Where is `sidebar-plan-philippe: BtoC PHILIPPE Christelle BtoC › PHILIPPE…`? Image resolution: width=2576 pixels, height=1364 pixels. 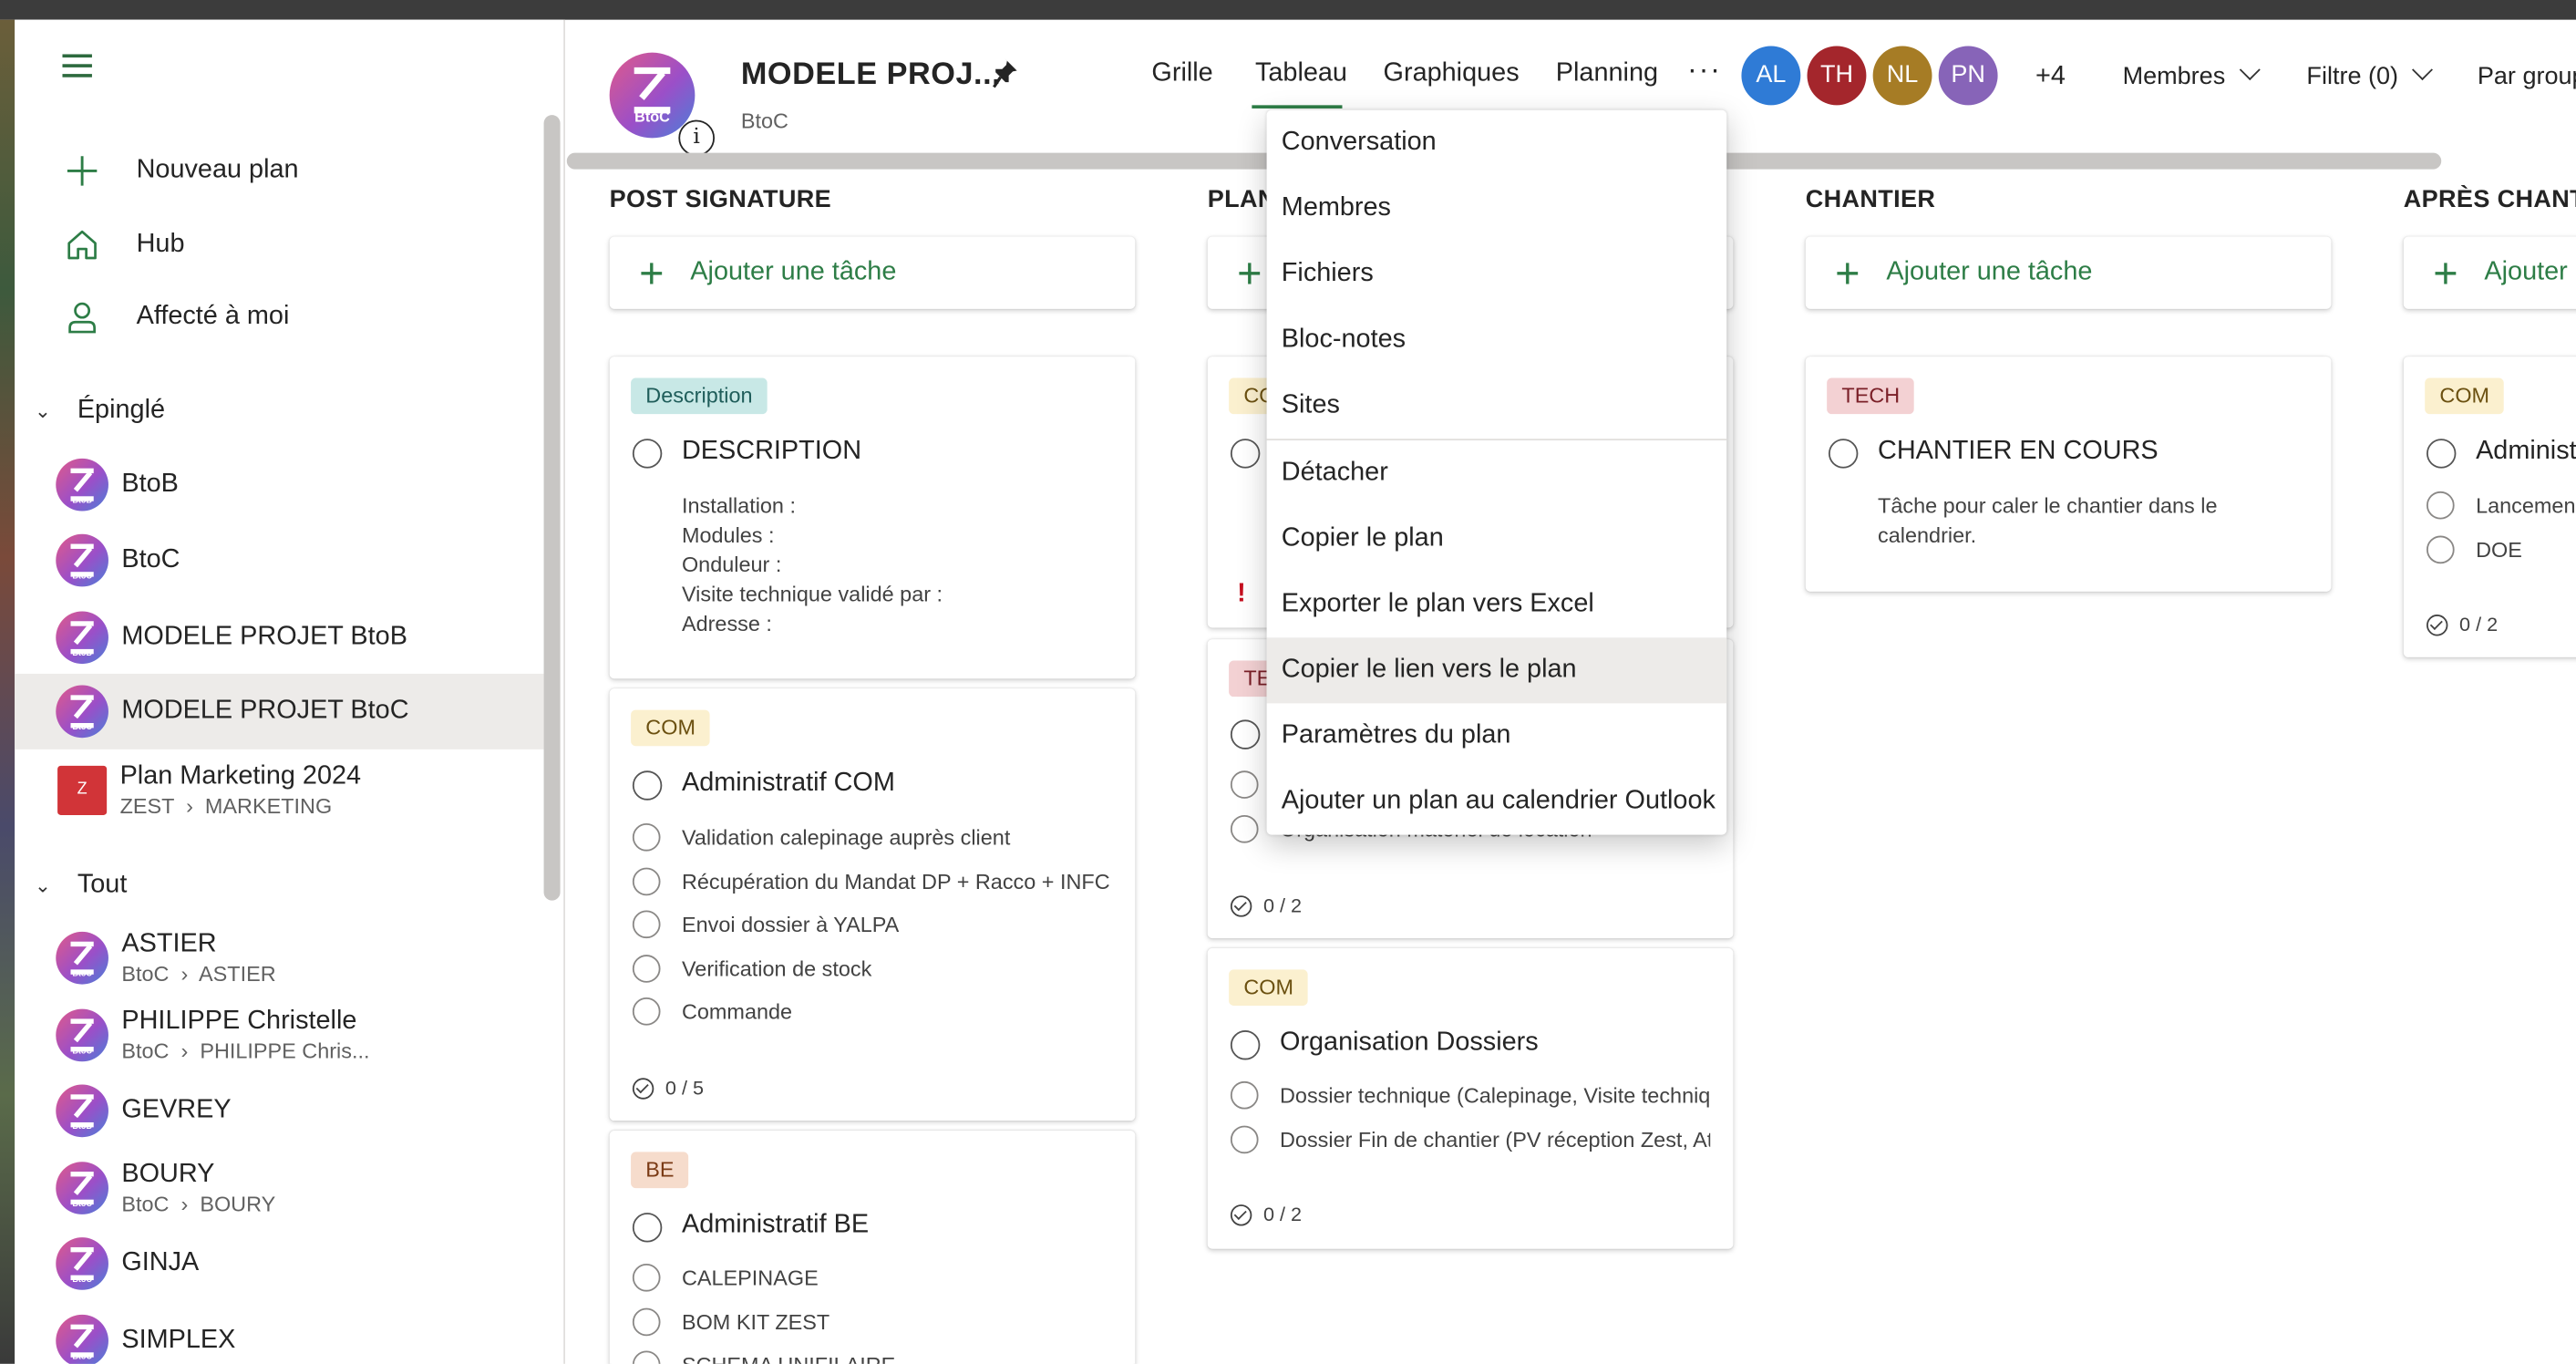 sidebar-plan-philippe: BtoC PHILIPPE Christelle BtoC › PHILIPPE… is located at coordinates (279, 1035).